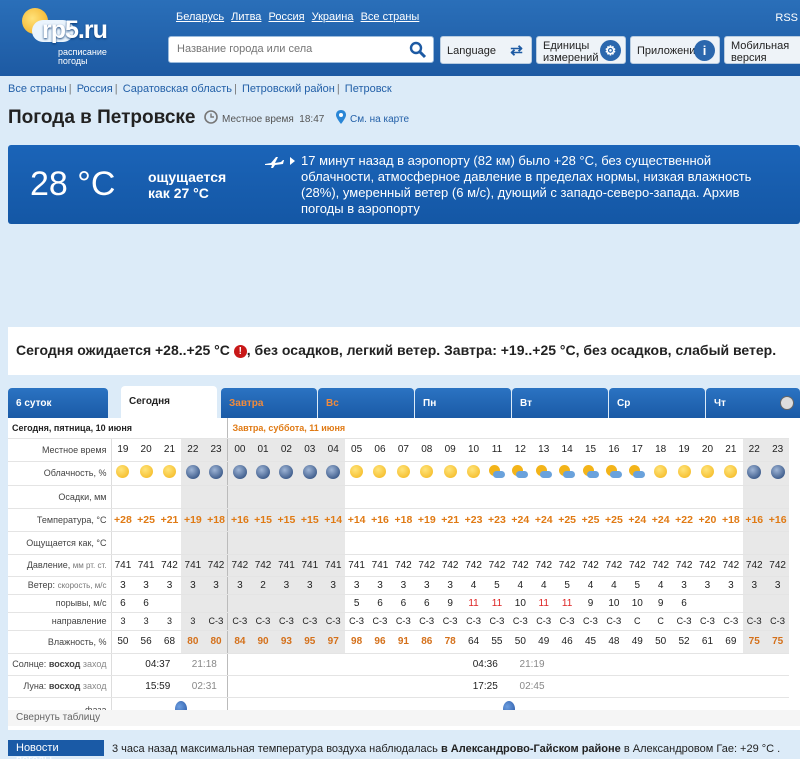 The height and width of the screenshot is (759, 800). What do you see at coordinates (286, 17) in the screenshot?
I see `country-link-russia: Россия` at bounding box center [286, 17].